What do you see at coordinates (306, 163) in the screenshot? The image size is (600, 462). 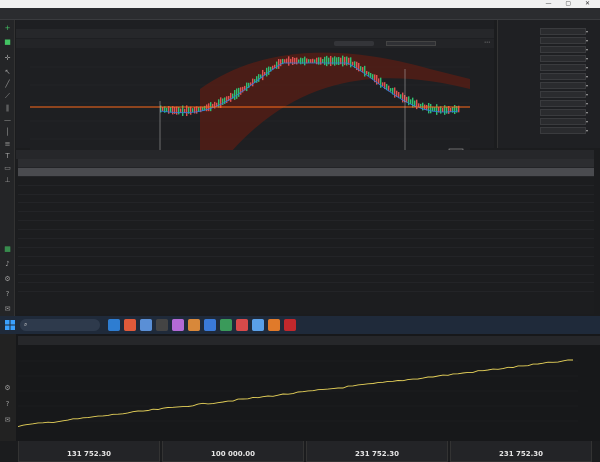 I see `table-header-row` at bounding box center [306, 163].